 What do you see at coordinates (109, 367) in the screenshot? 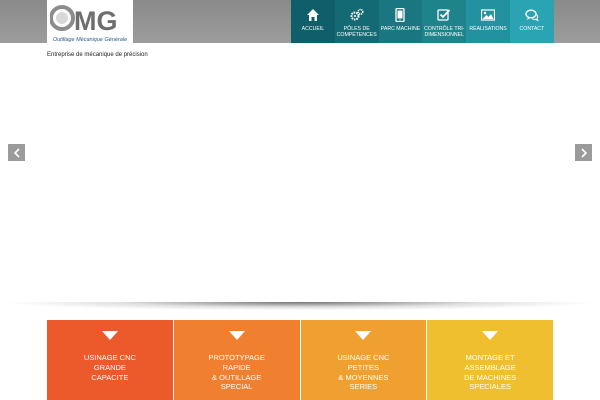
I see `service-card-label: USINAGE CNC GRANDE CAPACITE` at bounding box center [109, 367].